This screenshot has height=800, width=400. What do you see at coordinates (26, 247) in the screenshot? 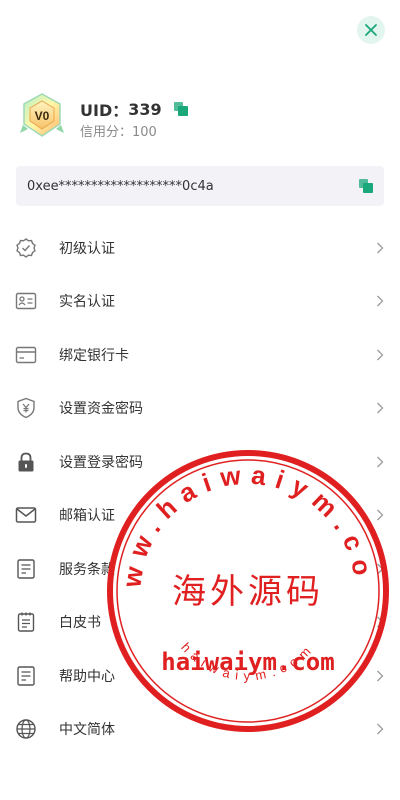
I see `verified-shield-icon` at bounding box center [26, 247].